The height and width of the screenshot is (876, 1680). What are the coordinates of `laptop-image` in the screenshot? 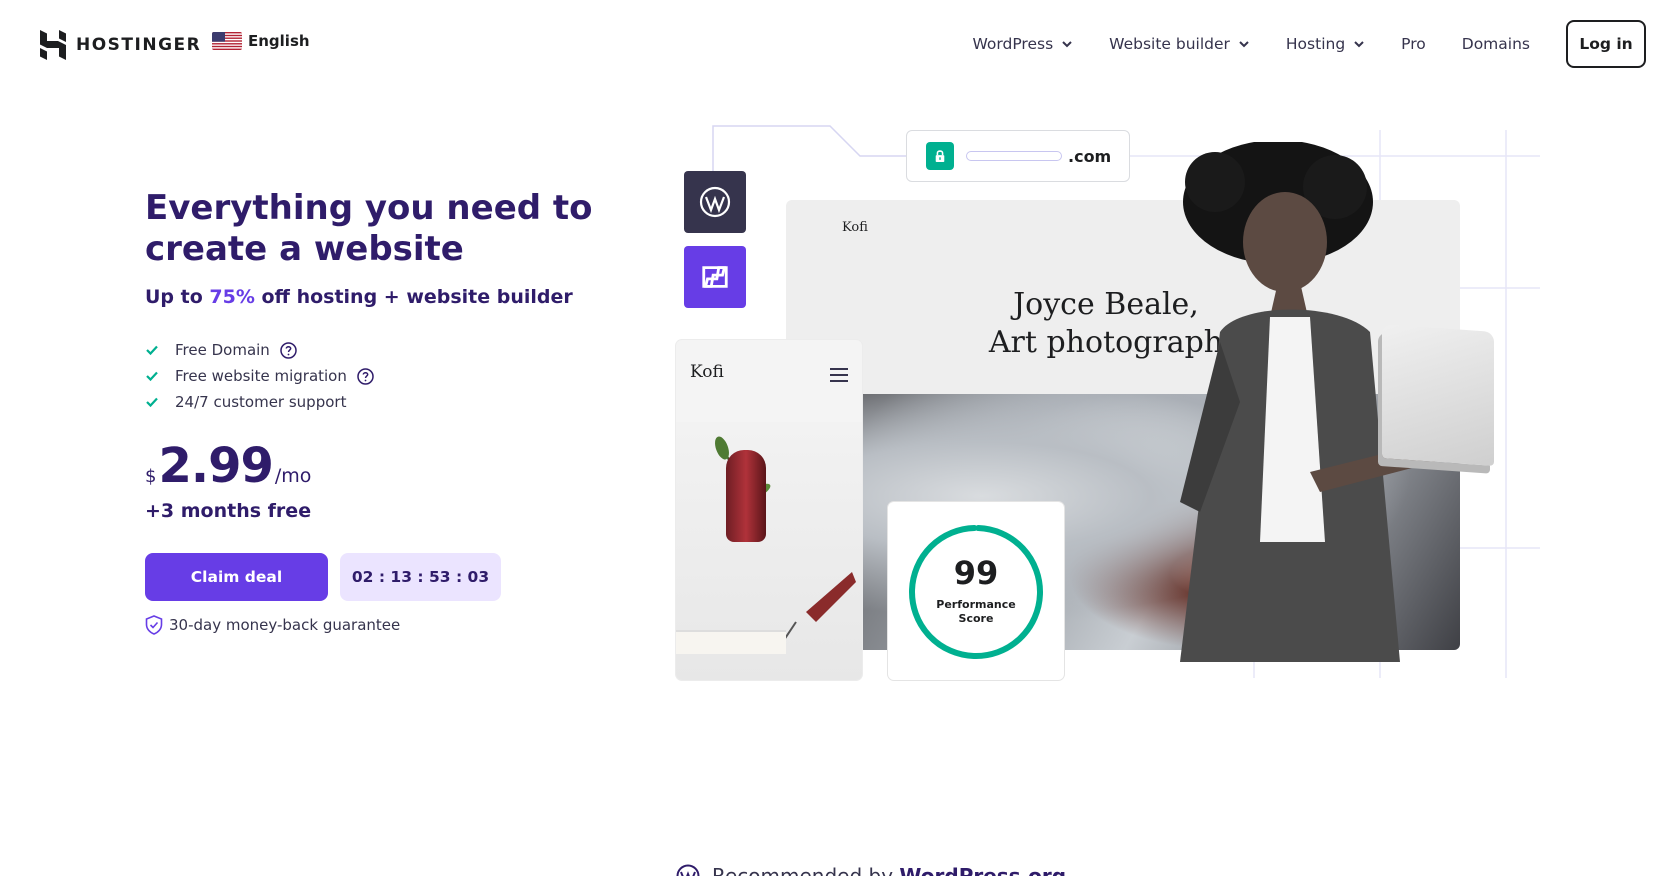 It's located at (1438, 395).